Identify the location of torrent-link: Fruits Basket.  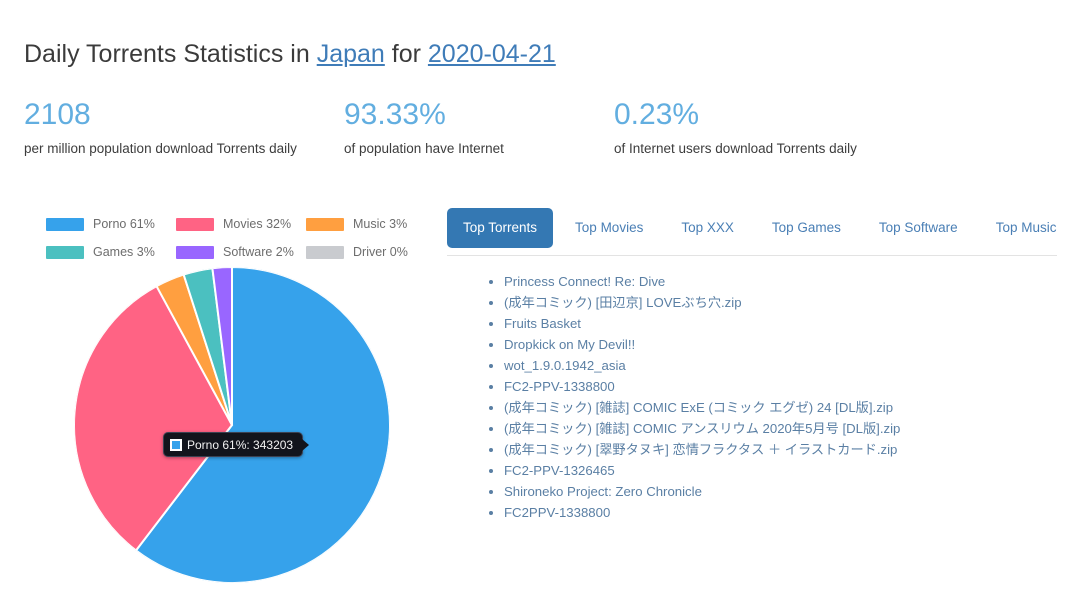
(542, 323).